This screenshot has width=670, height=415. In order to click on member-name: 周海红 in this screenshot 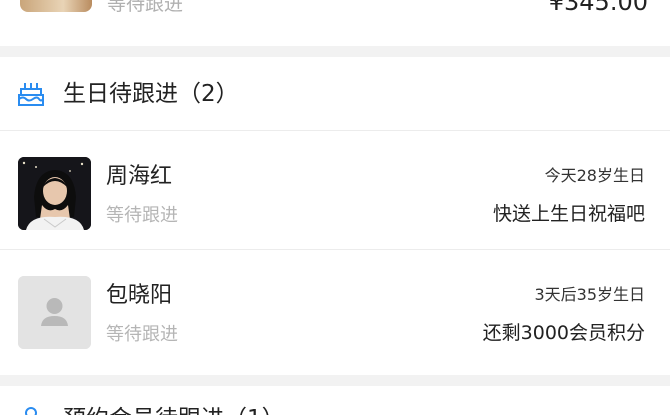, I will do `click(139, 176)`.